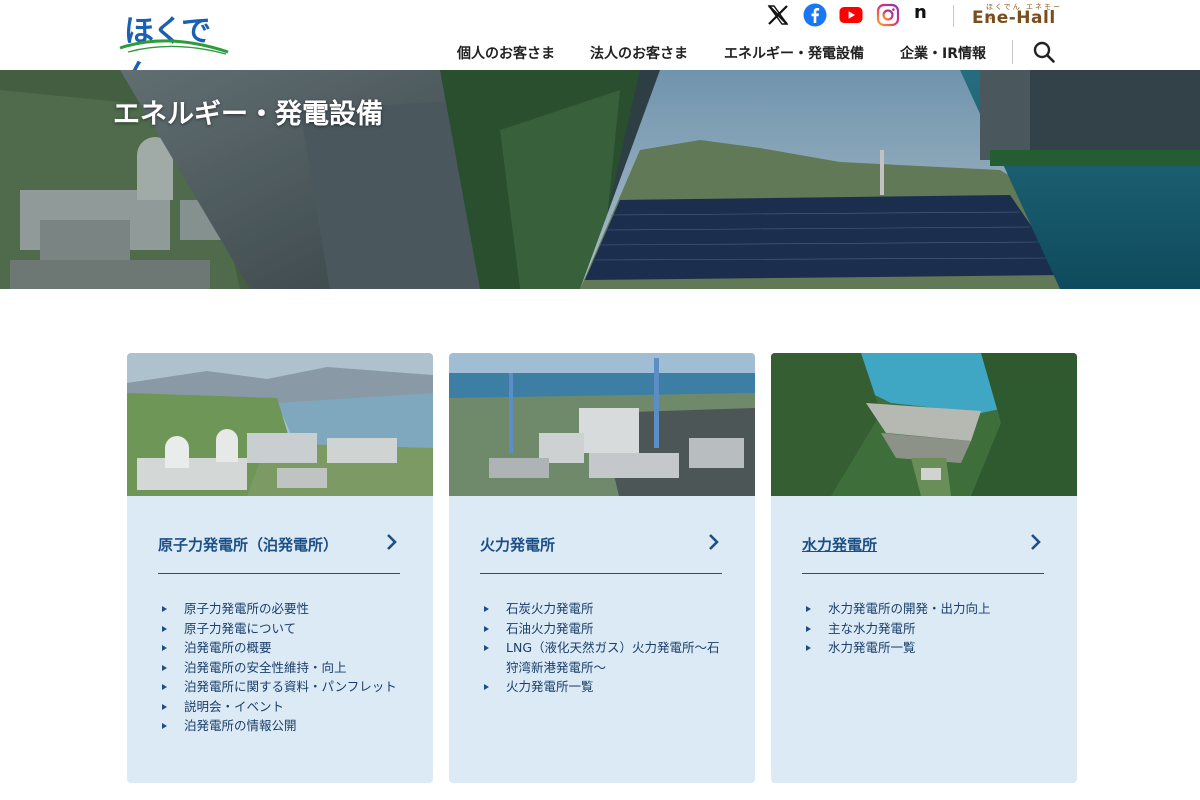 This screenshot has height=800, width=1200. What do you see at coordinates (240, 725) in the screenshot?
I see `link-text: 泊発電所の情報公開` at bounding box center [240, 725].